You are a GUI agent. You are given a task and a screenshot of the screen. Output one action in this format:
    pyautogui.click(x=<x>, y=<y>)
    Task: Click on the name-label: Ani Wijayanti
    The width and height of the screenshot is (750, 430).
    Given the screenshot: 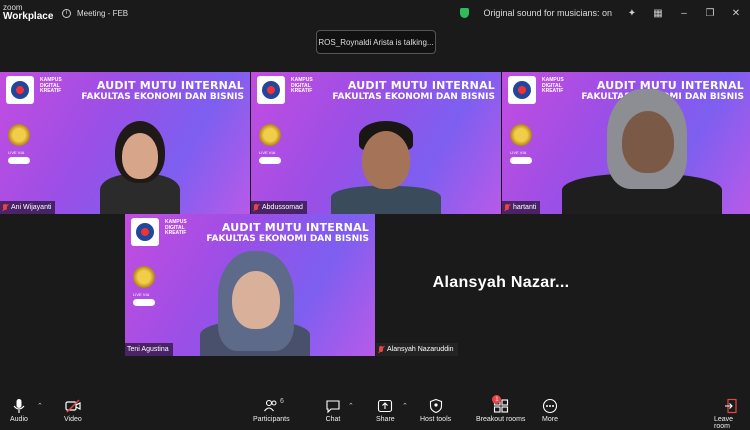 What is the action you would take?
    pyautogui.click(x=28, y=207)
    